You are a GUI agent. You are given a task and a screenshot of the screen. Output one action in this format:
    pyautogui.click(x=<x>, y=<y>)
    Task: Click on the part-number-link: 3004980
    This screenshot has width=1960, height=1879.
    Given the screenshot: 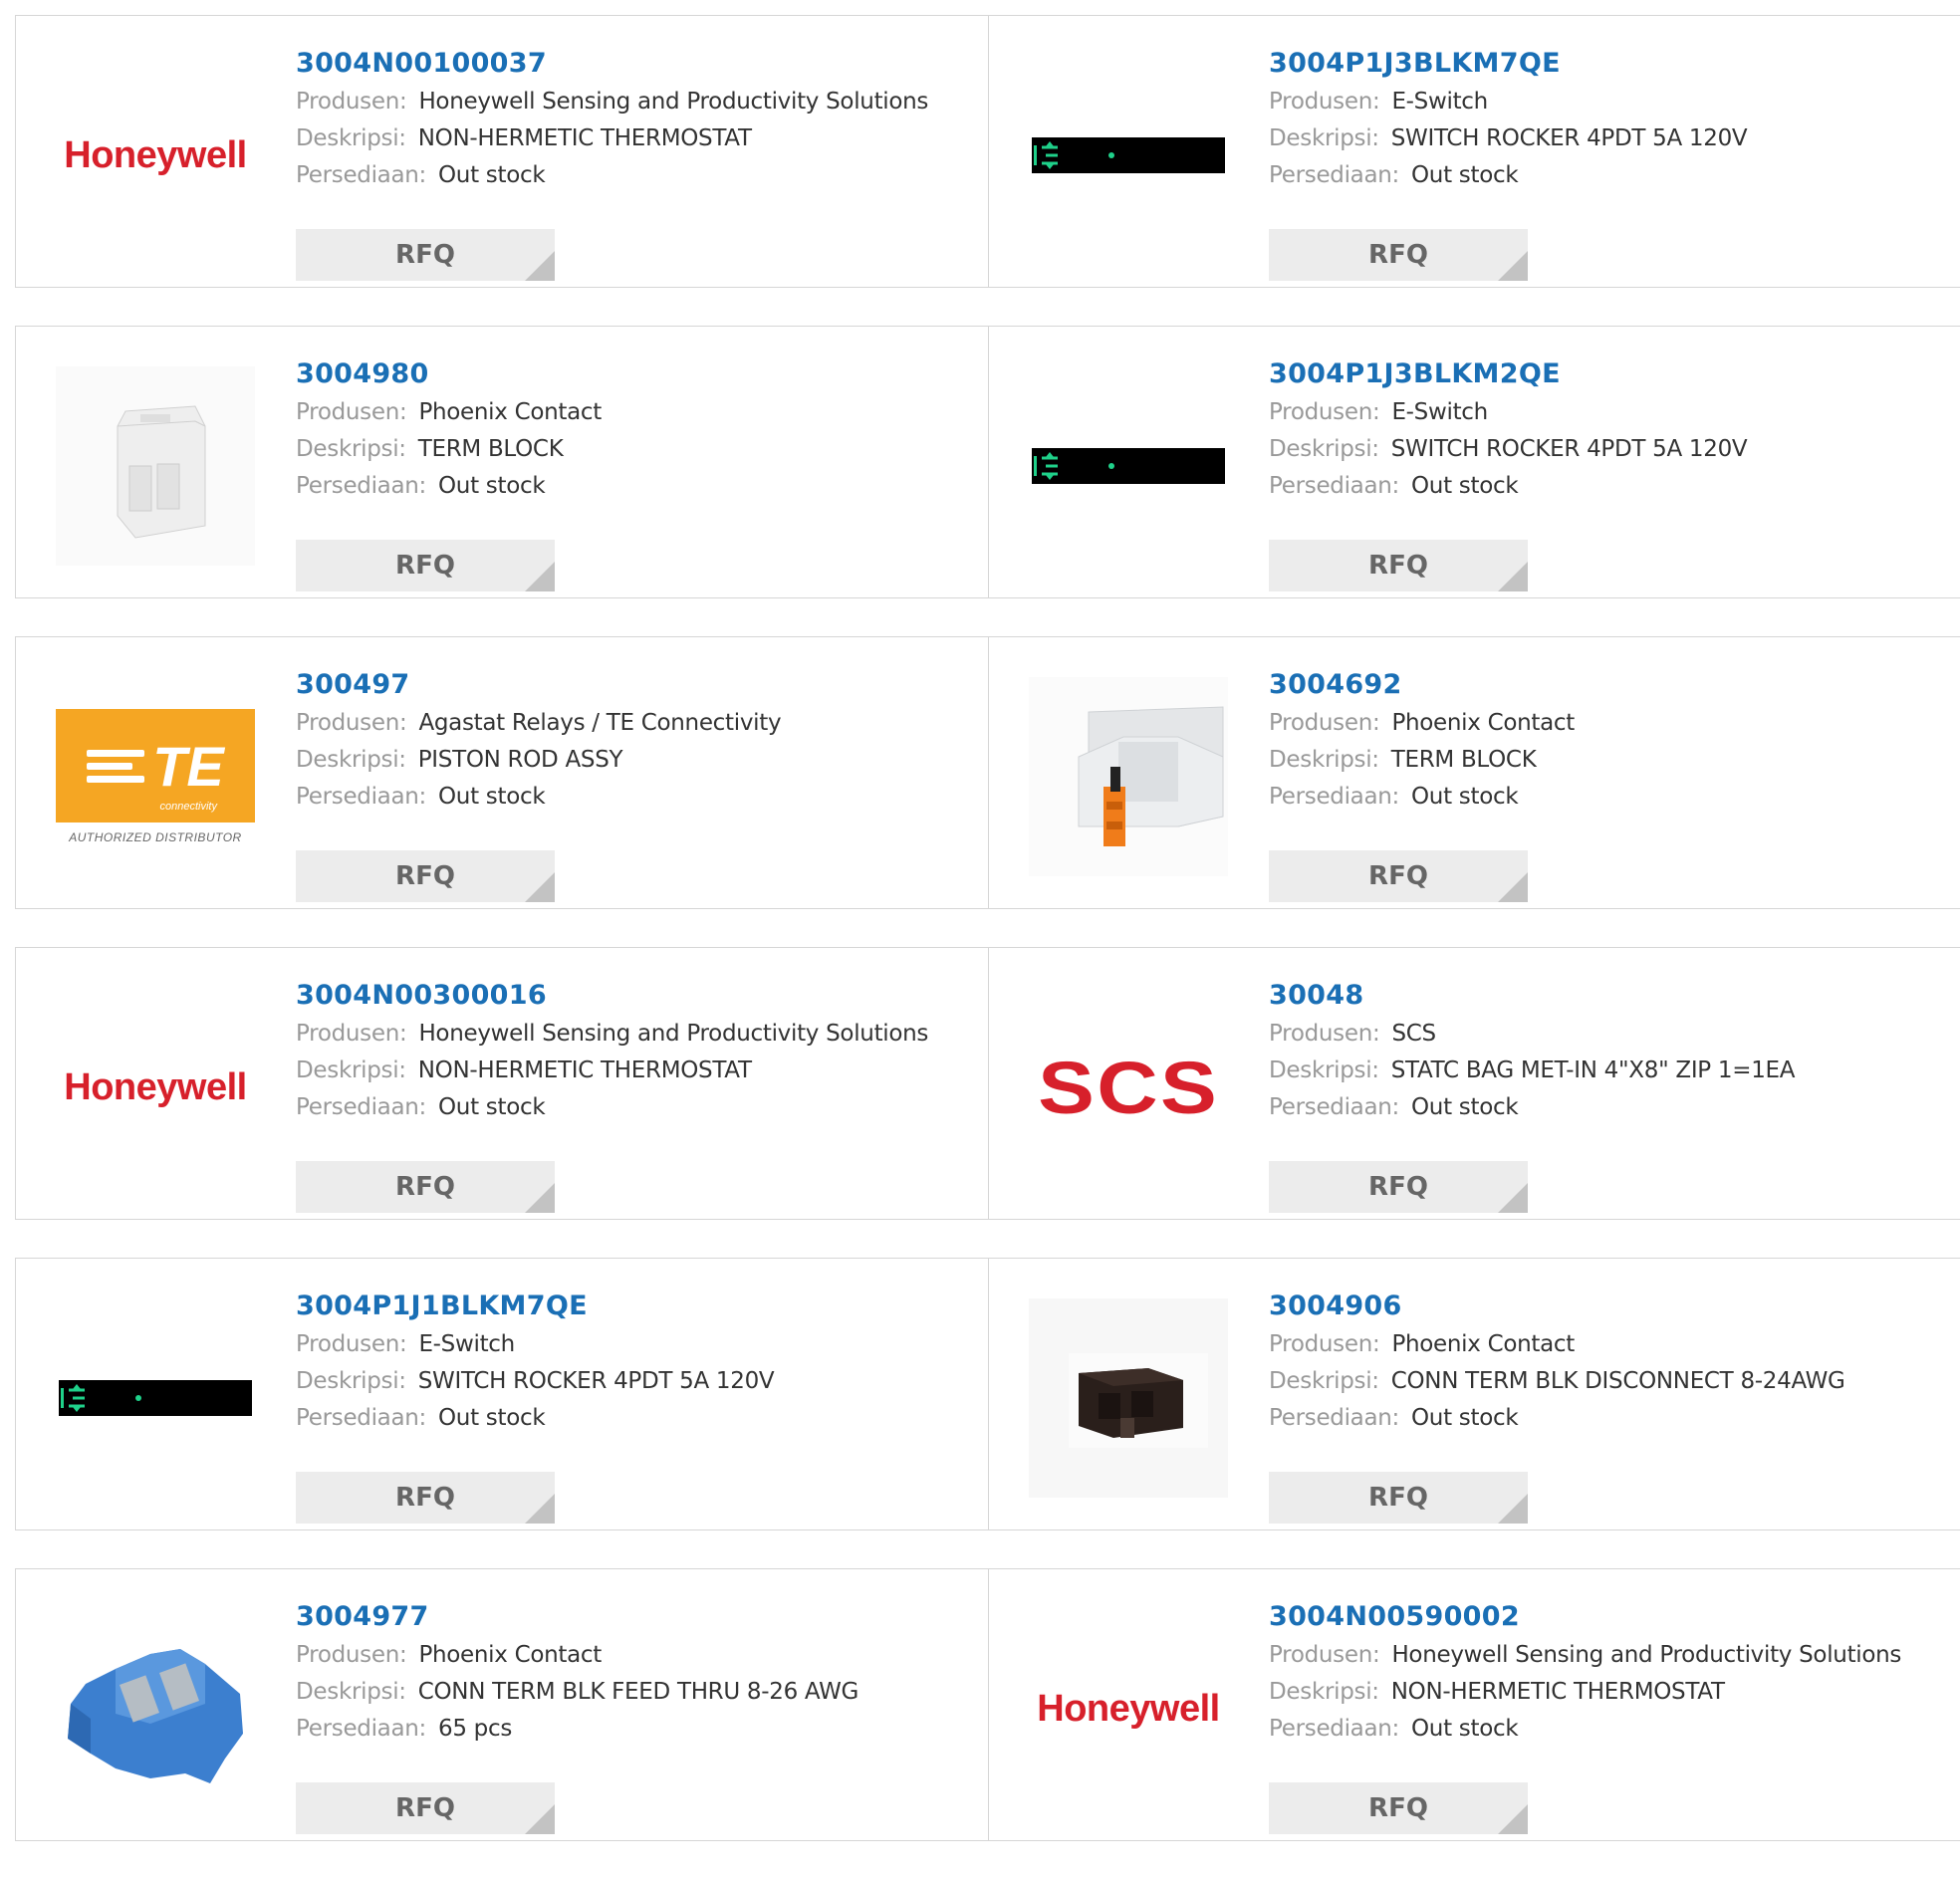 What is the action you would take?
    pyautogui.click(x=637, y=375)
    